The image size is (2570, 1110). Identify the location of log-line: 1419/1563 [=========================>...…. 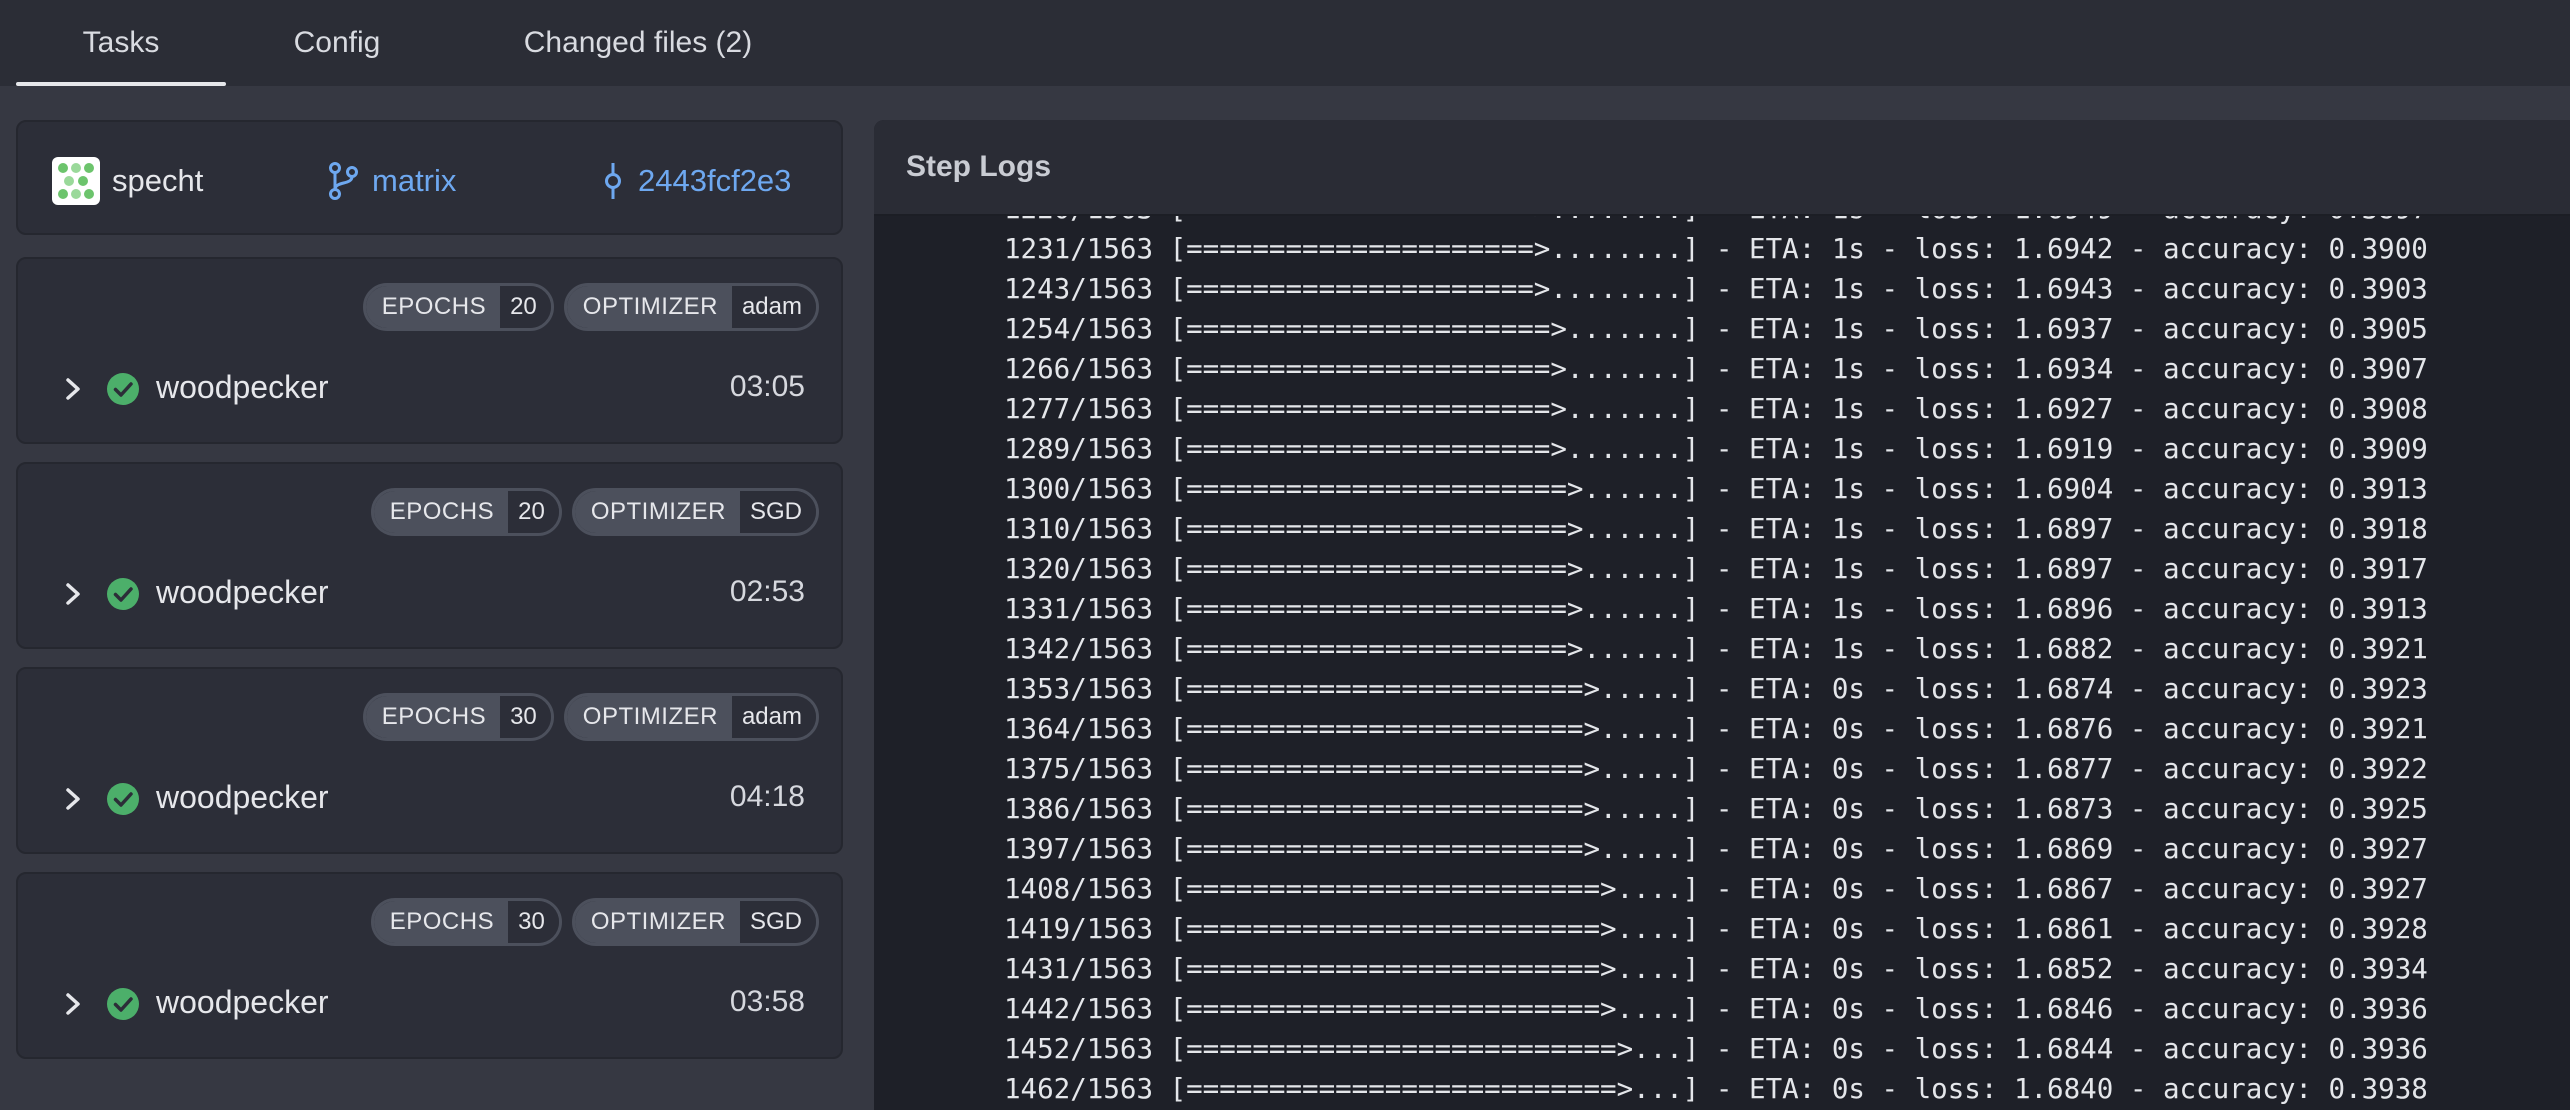
(1716, 929).